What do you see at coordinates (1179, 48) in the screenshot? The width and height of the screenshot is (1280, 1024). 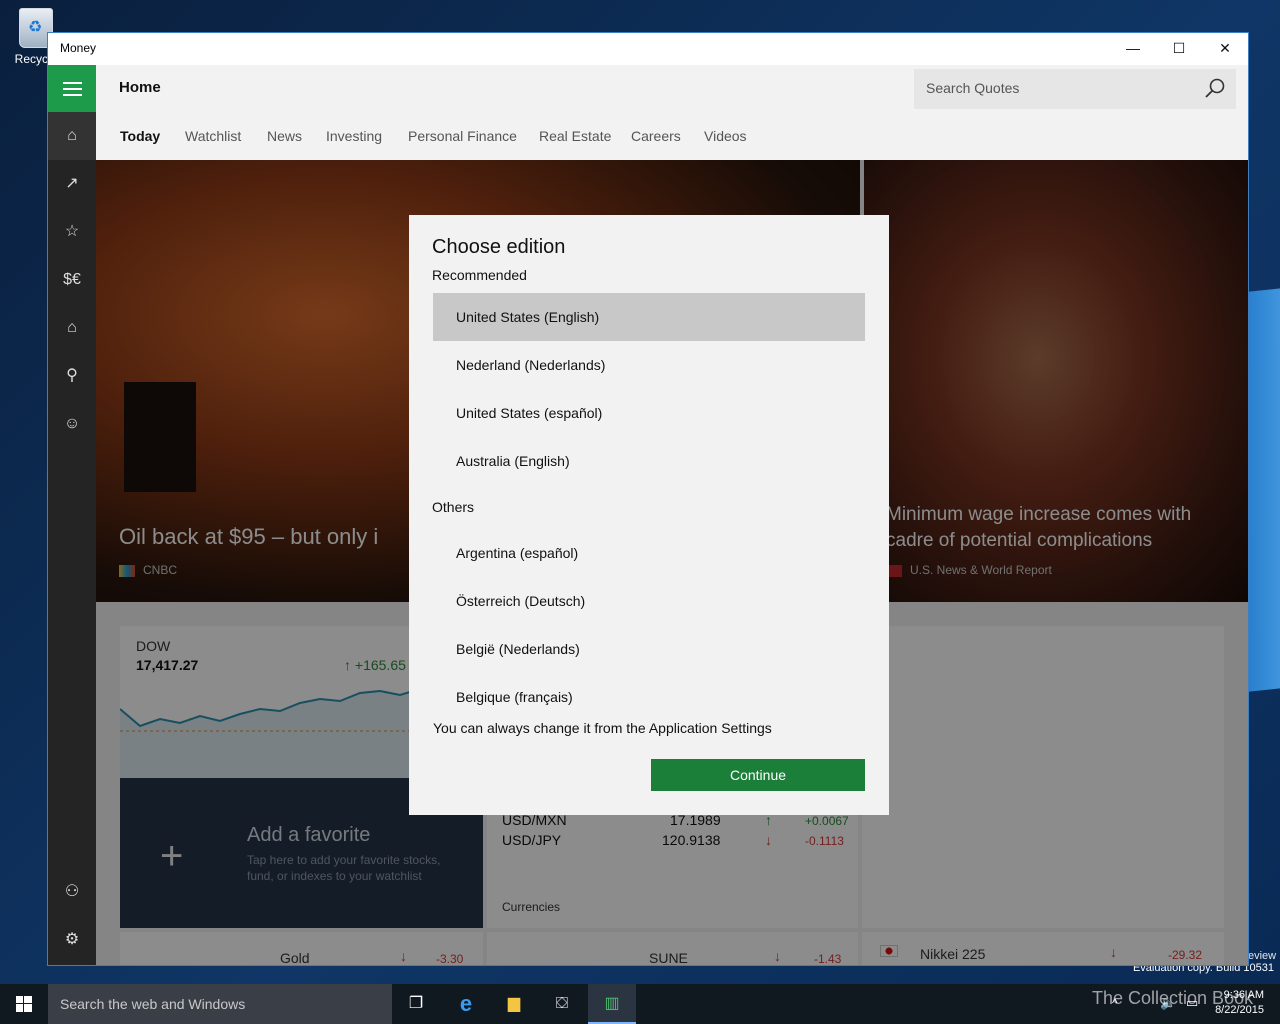 I see `maximize-button: ☐` at bounding box center [1179, 48].